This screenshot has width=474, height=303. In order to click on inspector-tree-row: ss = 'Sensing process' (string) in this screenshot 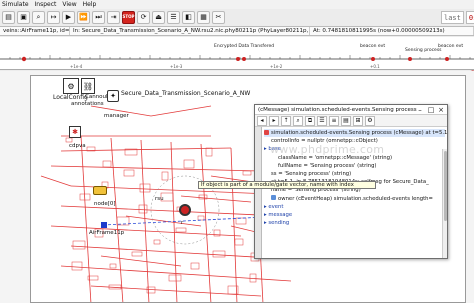, I will do `click(354, 174)`.